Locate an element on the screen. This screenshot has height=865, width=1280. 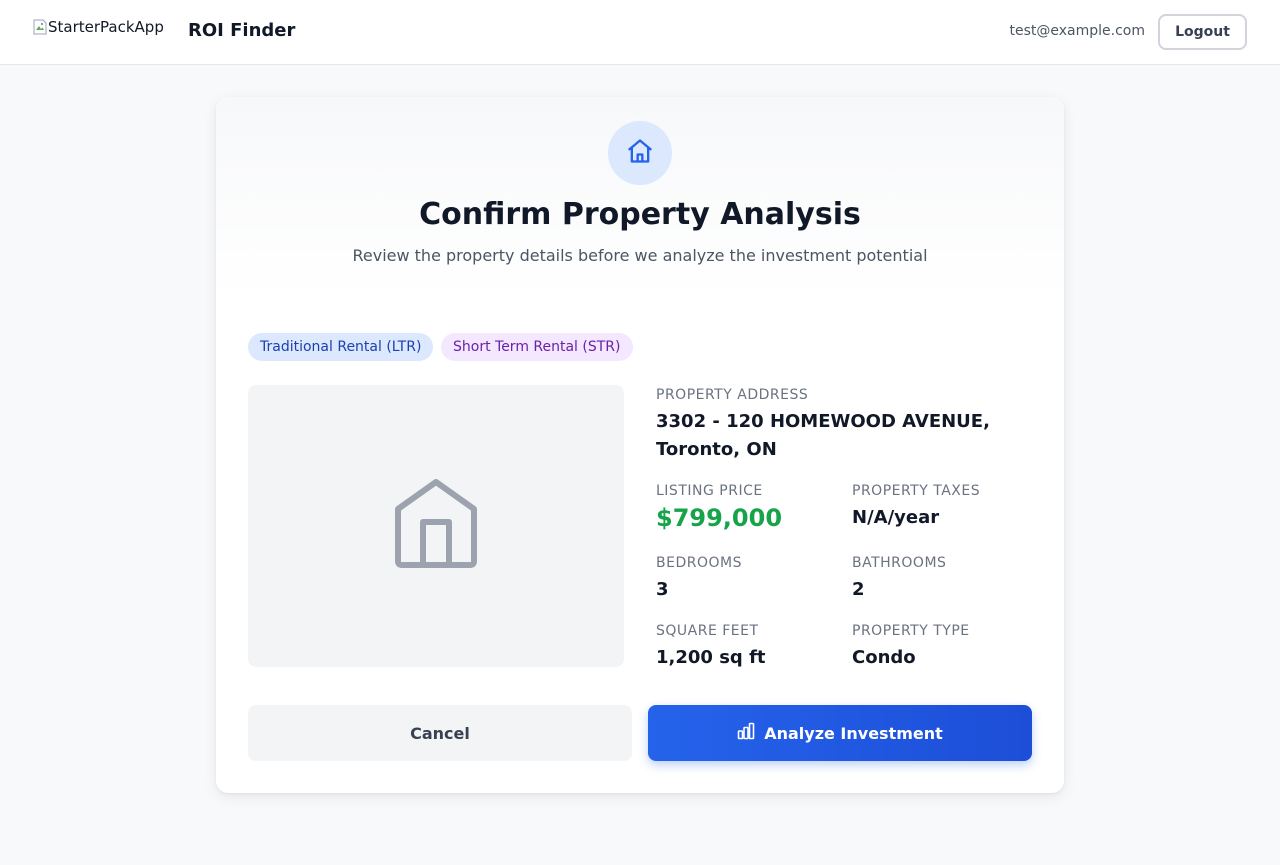
logout-button: Logout is located at coordinates (1202, 32).